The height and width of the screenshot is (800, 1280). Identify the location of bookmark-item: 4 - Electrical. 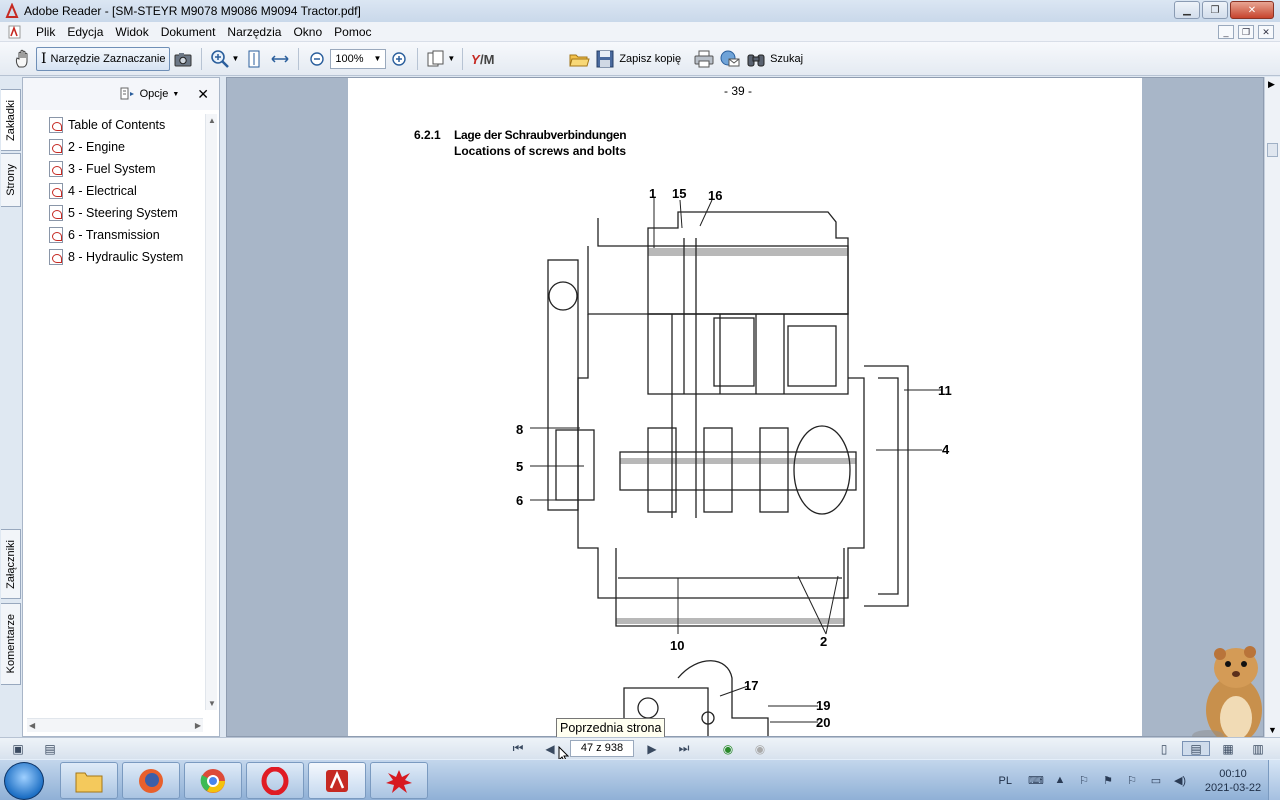
(117, 191).